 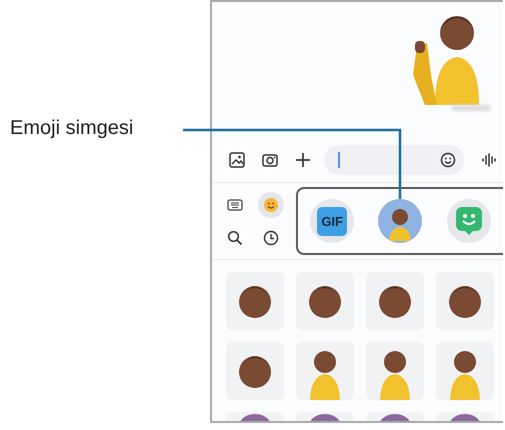 What do you see at coordinates (394, 160) in the screenshot?
I see `message-input-field` at bounding box center [394, 160].